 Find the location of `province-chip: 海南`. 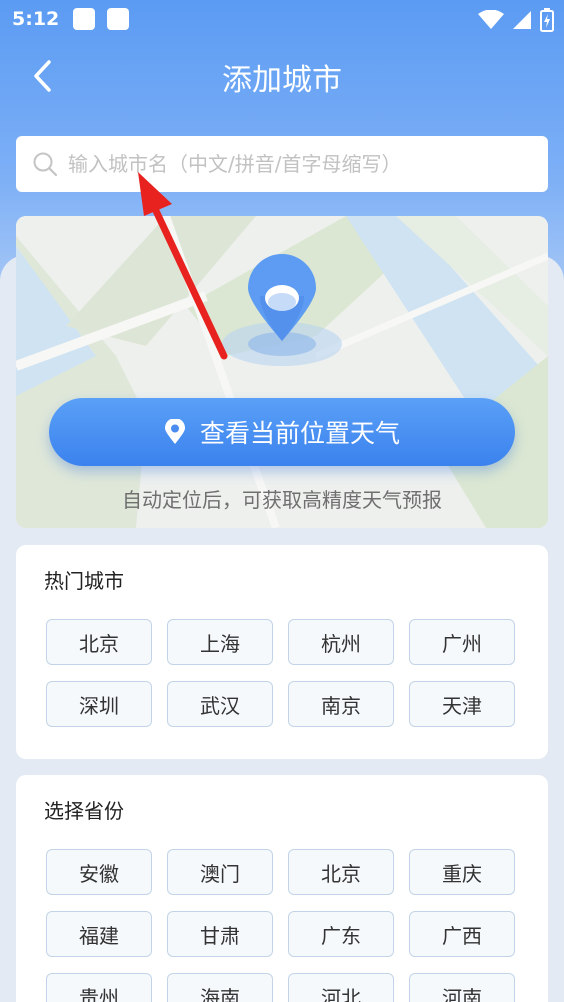

province-chip: 海南 is located at coordinates (220, 987).